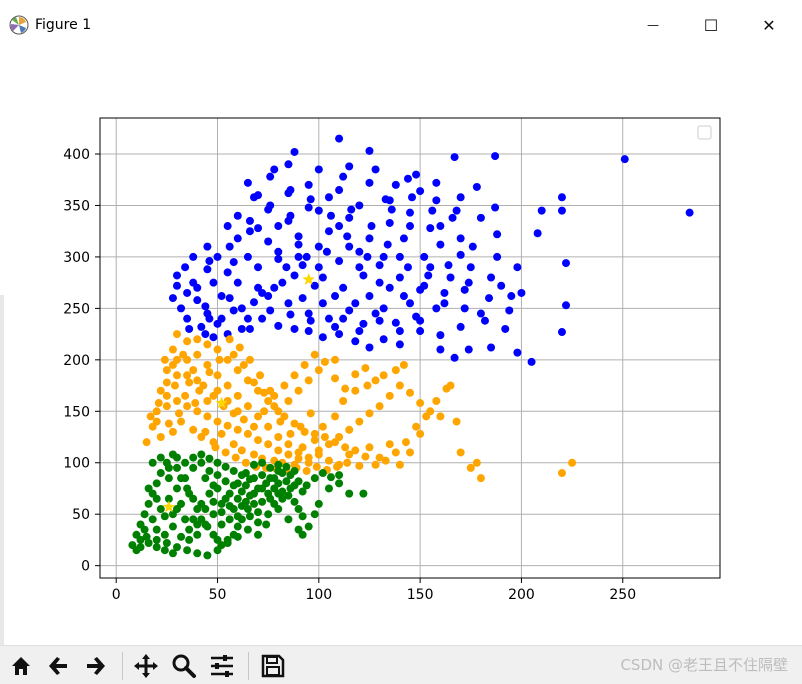 This screenshot has width=802, height=684. I want to click on pan-button, so click(146, 666).